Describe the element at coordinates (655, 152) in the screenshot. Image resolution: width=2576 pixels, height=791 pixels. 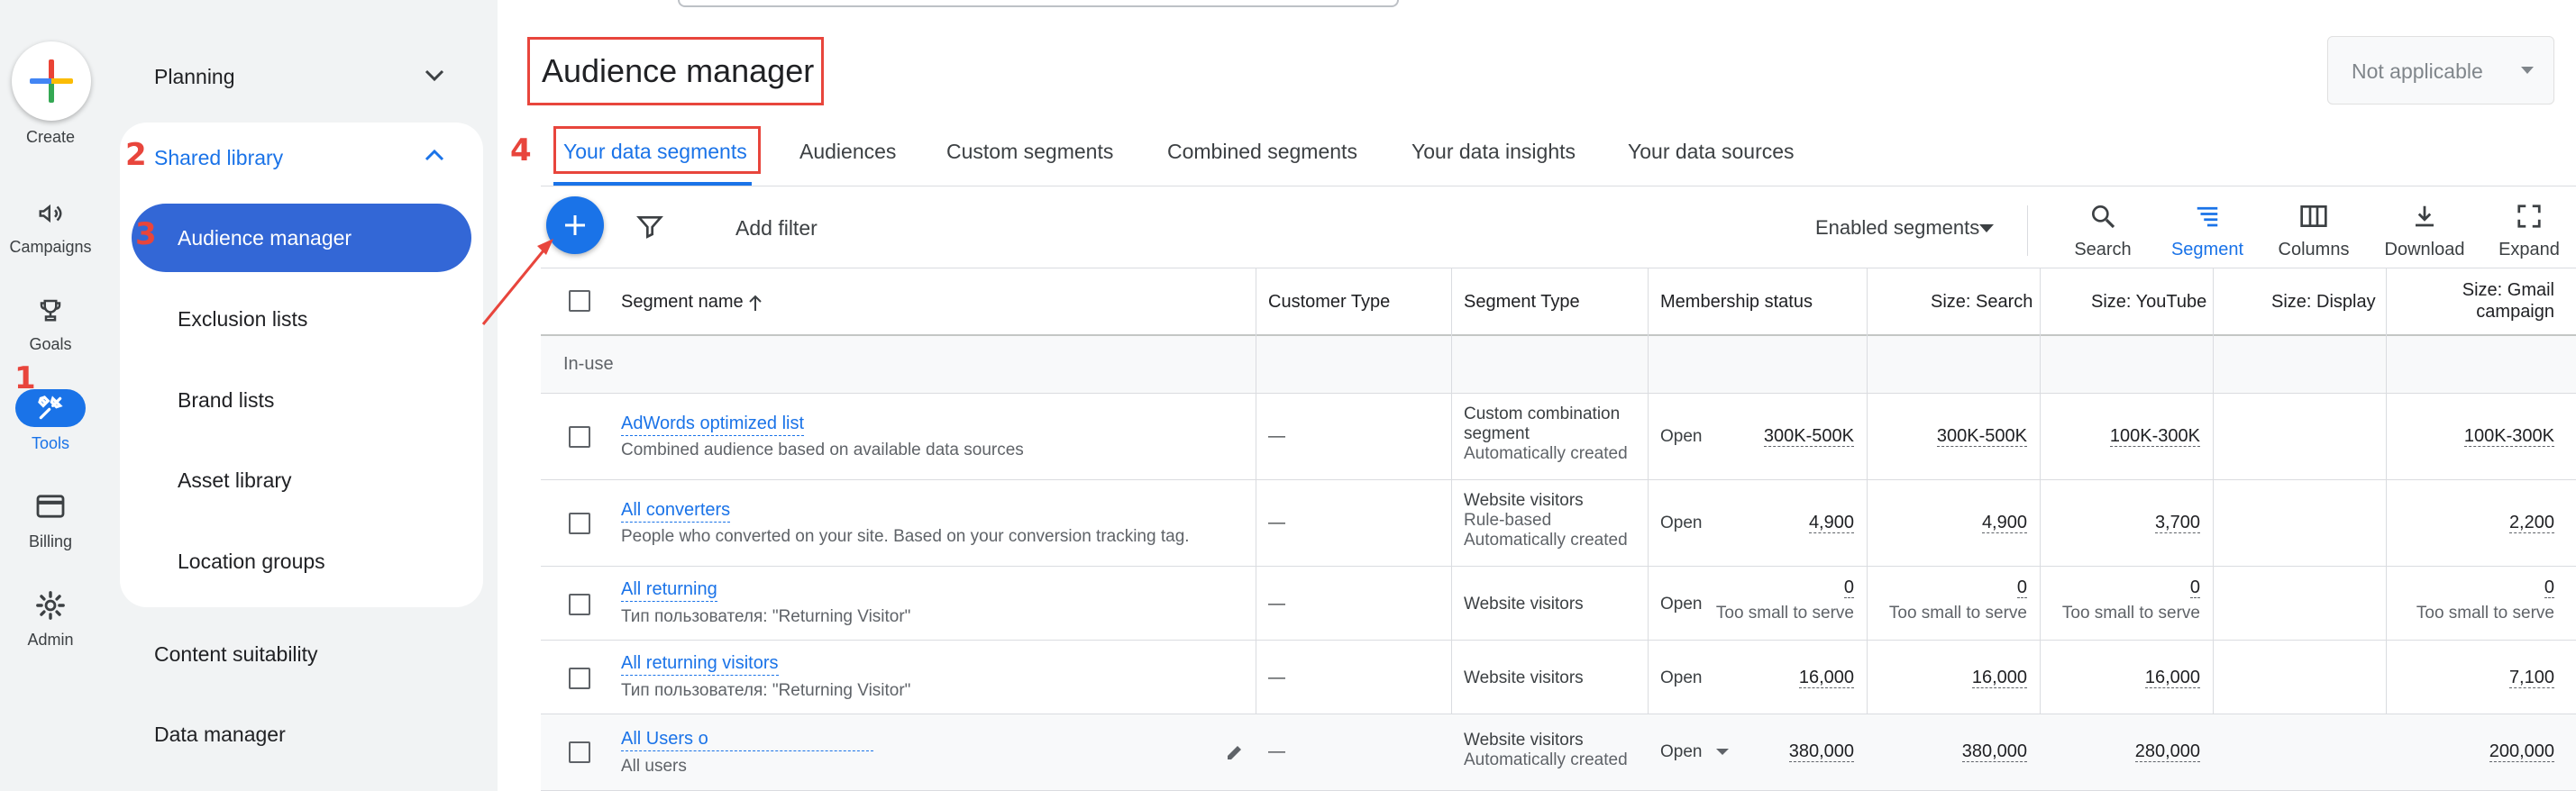
I see `tab-your-data-segments: Your data segments` at that location.